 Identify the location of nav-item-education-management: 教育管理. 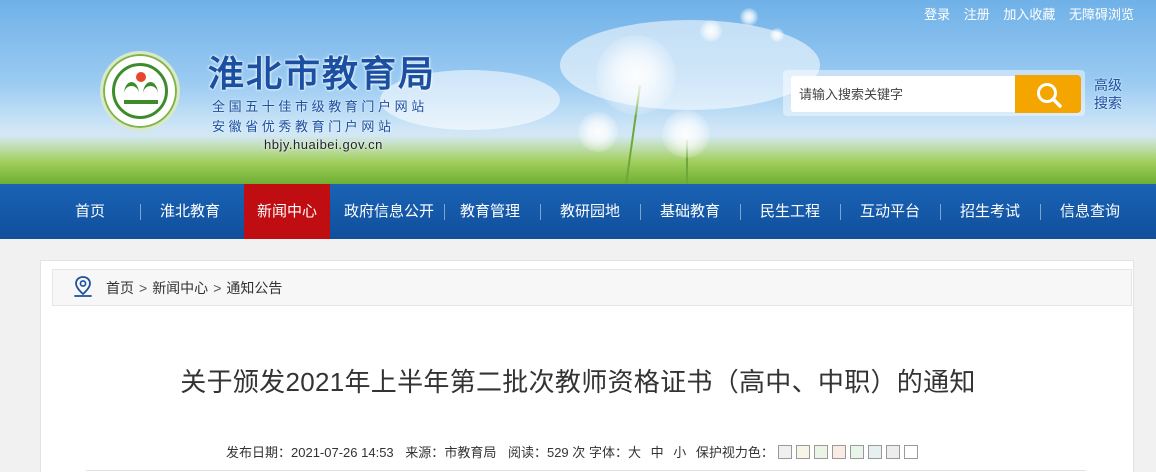
(490, 211).